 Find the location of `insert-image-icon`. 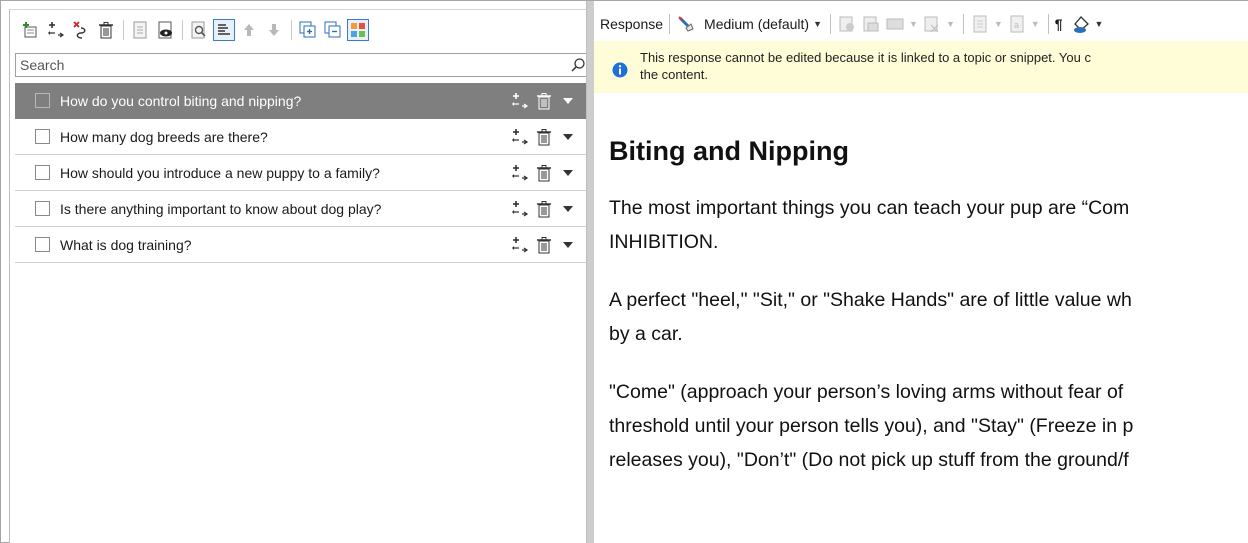

insert-image-icon is located at coordinates (847, 24).